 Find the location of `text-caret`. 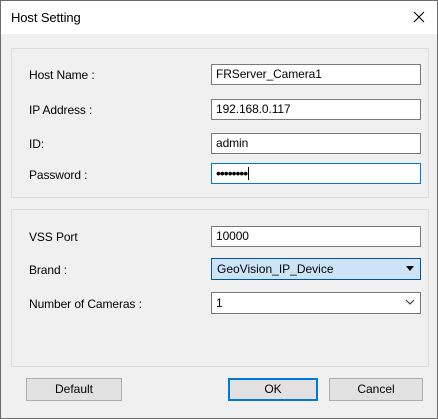

text-caret is located at coordinates (249, 173).